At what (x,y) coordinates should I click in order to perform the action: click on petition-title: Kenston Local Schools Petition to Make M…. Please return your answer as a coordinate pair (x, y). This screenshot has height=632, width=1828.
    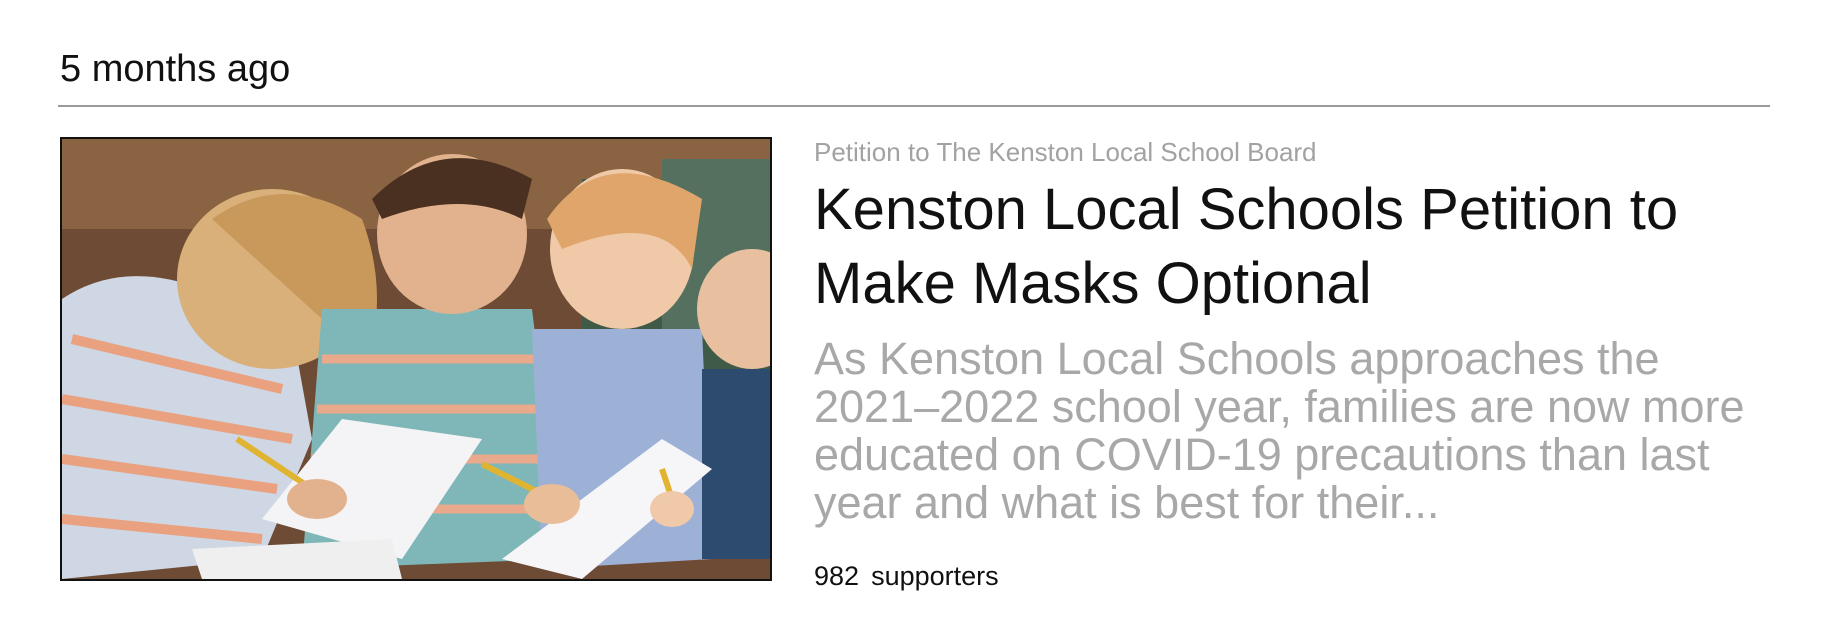
    Looking at the image, I should click on (1284, 247).